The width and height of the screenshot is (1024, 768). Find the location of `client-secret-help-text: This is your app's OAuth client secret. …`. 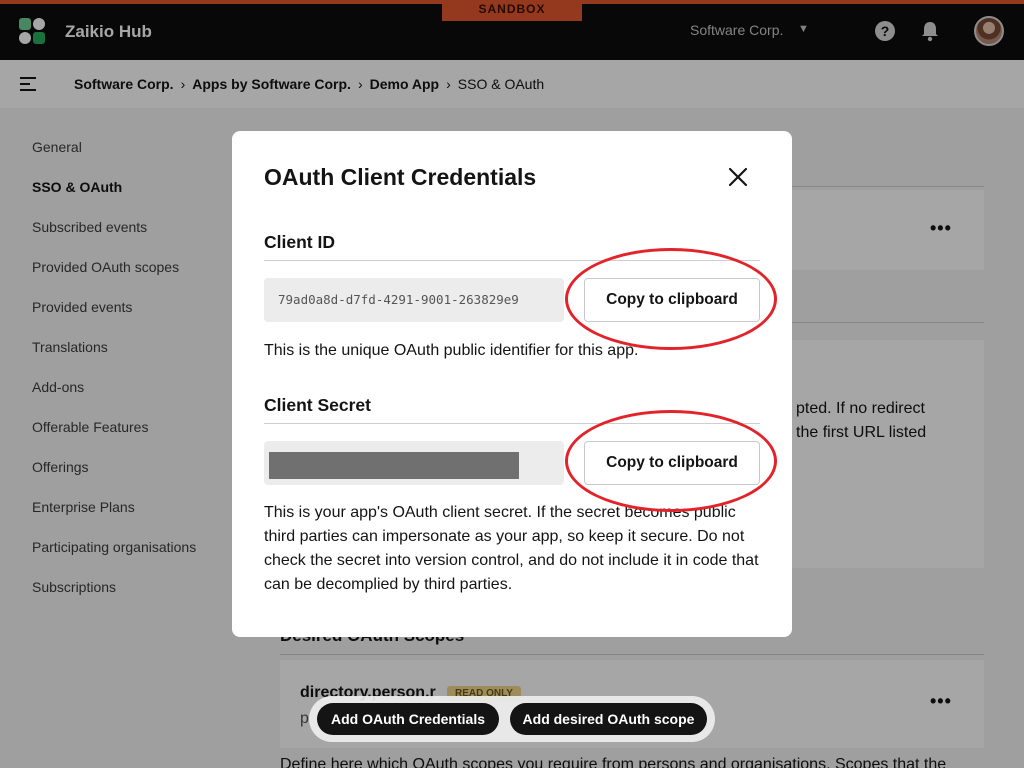

client-secret-help-text: This is your app's OAuth client secret. … is located at coordinates (511, 548).